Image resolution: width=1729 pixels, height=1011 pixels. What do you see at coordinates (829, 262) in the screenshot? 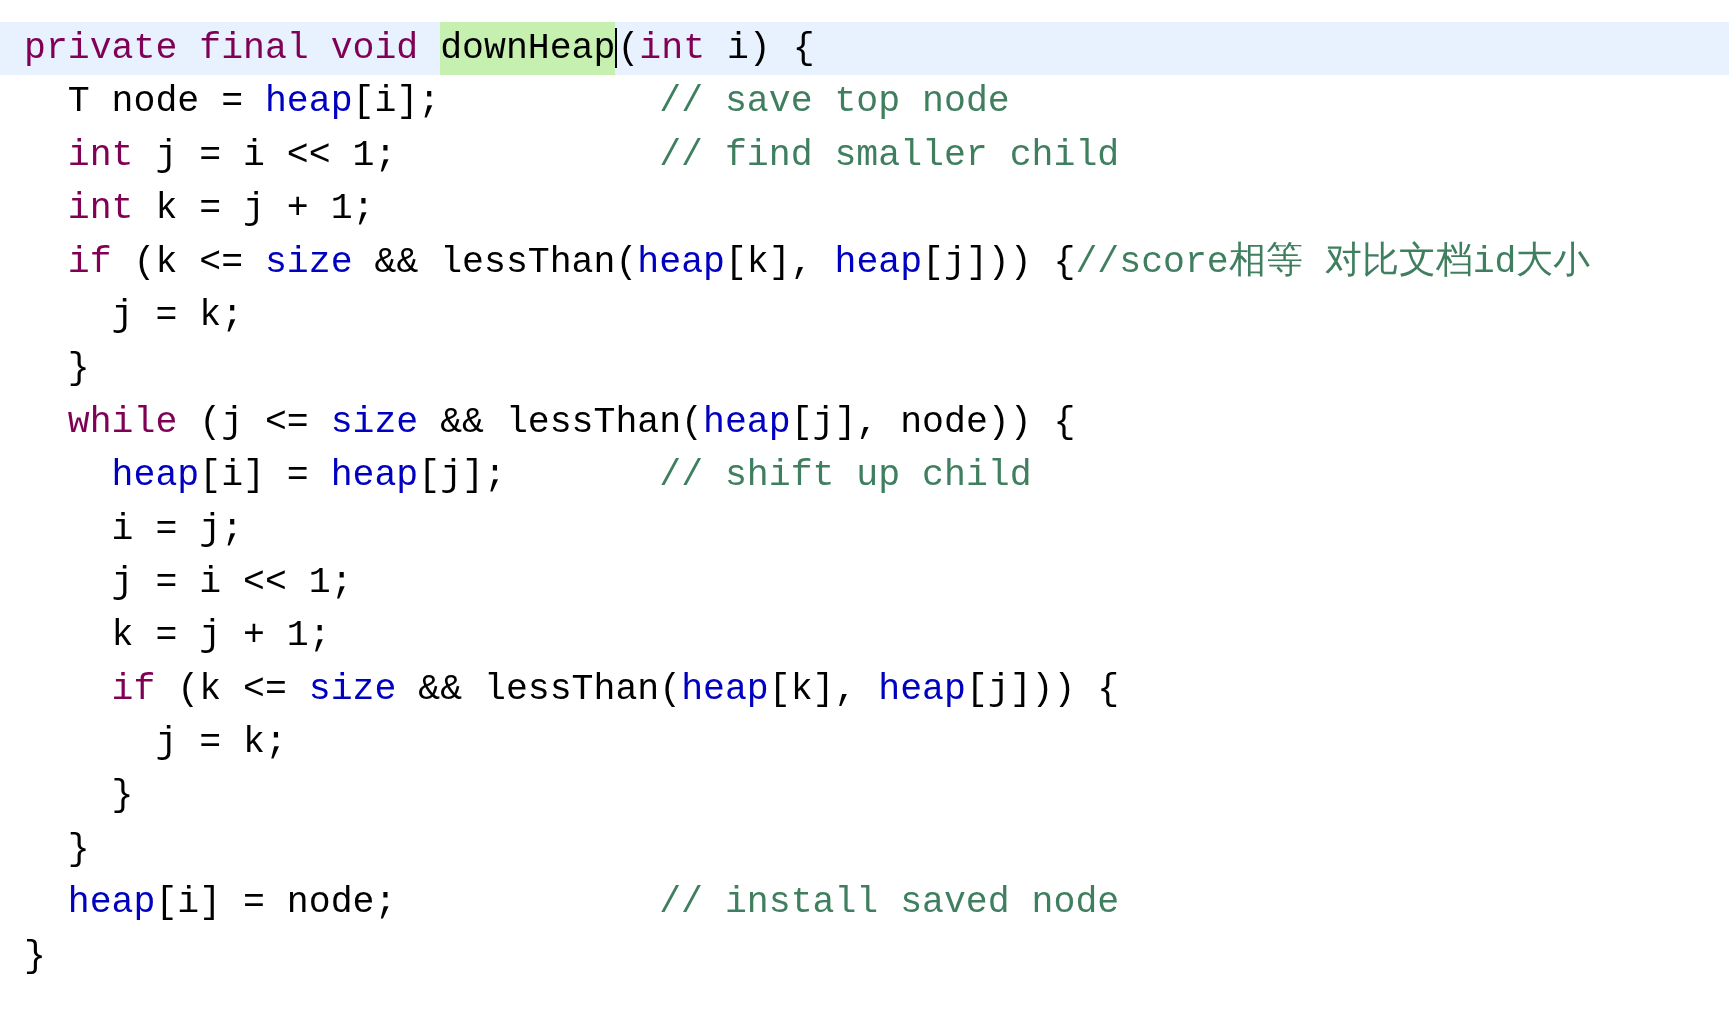
I see `code-line: if (k <= size && lessThan(heap[k], heap[j])) {//score相等 对比文档id大小` at bounding box center [829, 262].